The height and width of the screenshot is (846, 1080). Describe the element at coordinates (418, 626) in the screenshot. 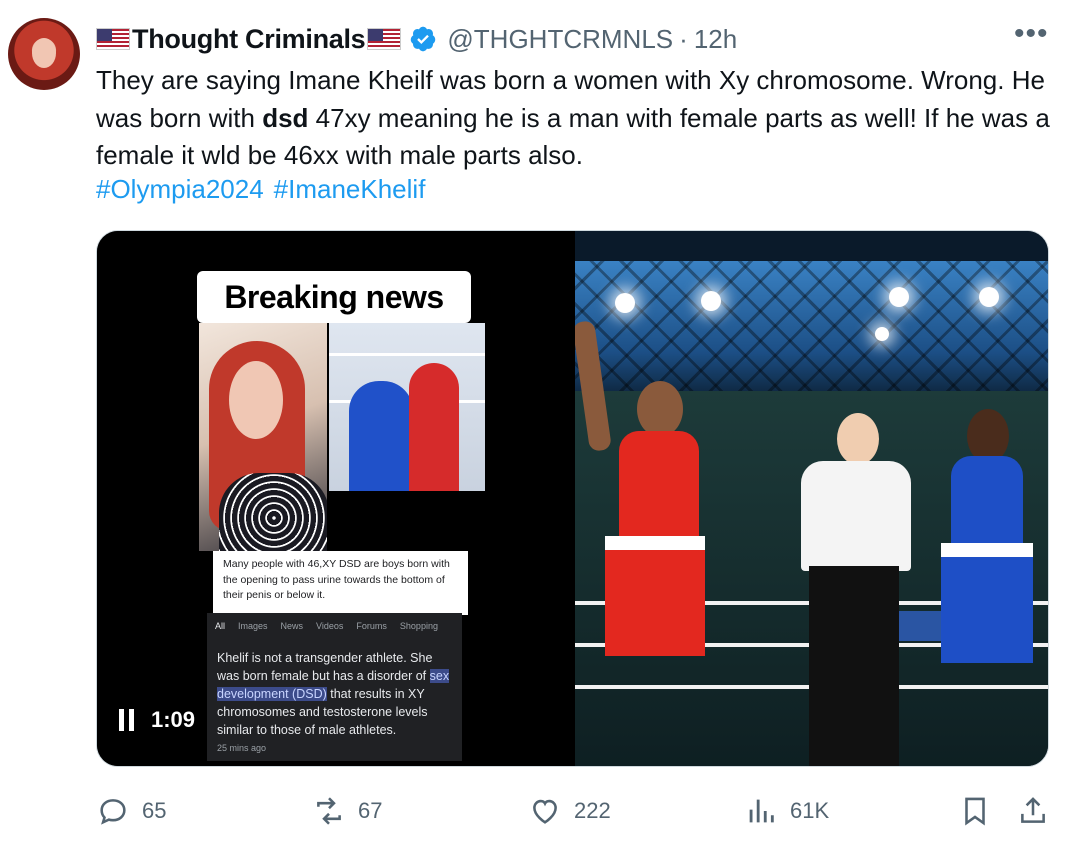

I see `search-tab: Shopping` at that location.